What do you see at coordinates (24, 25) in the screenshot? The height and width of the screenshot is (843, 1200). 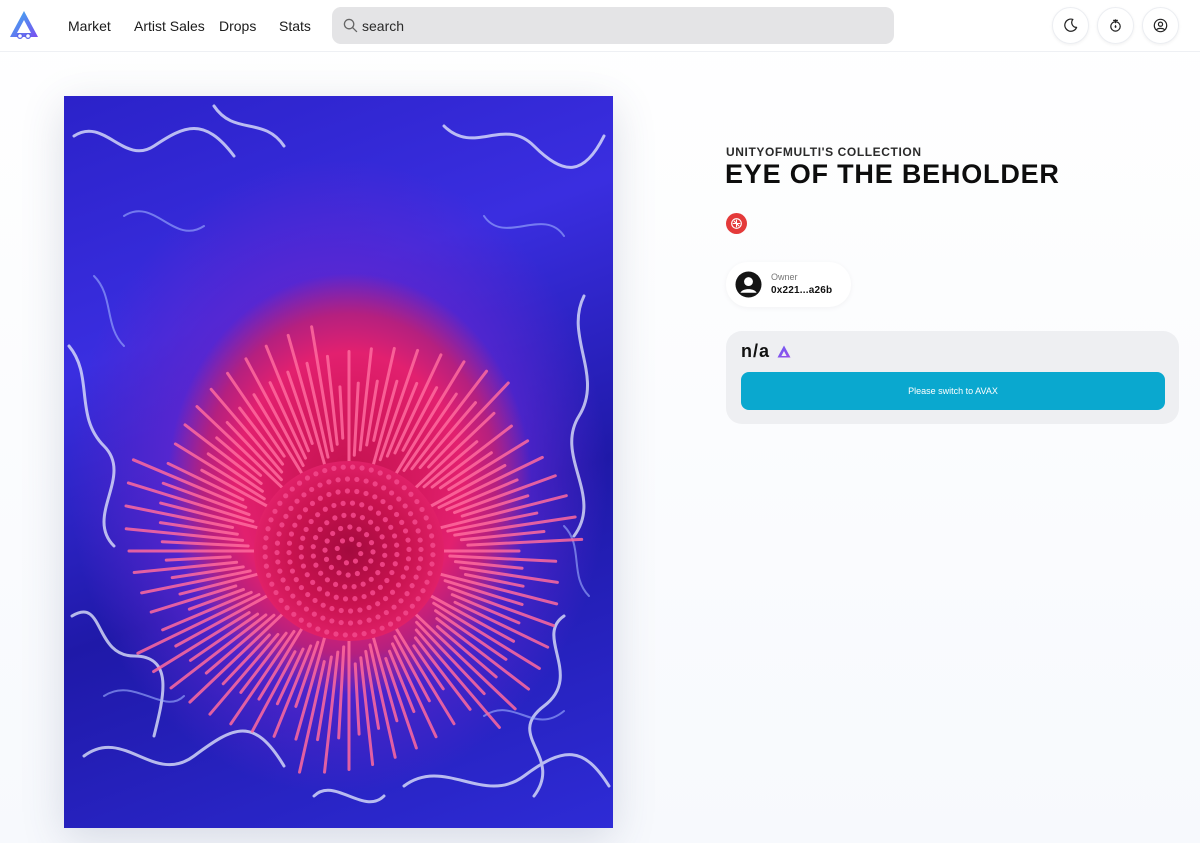 I see `avalanche-logo-icon` at bounding box center [24, 25].